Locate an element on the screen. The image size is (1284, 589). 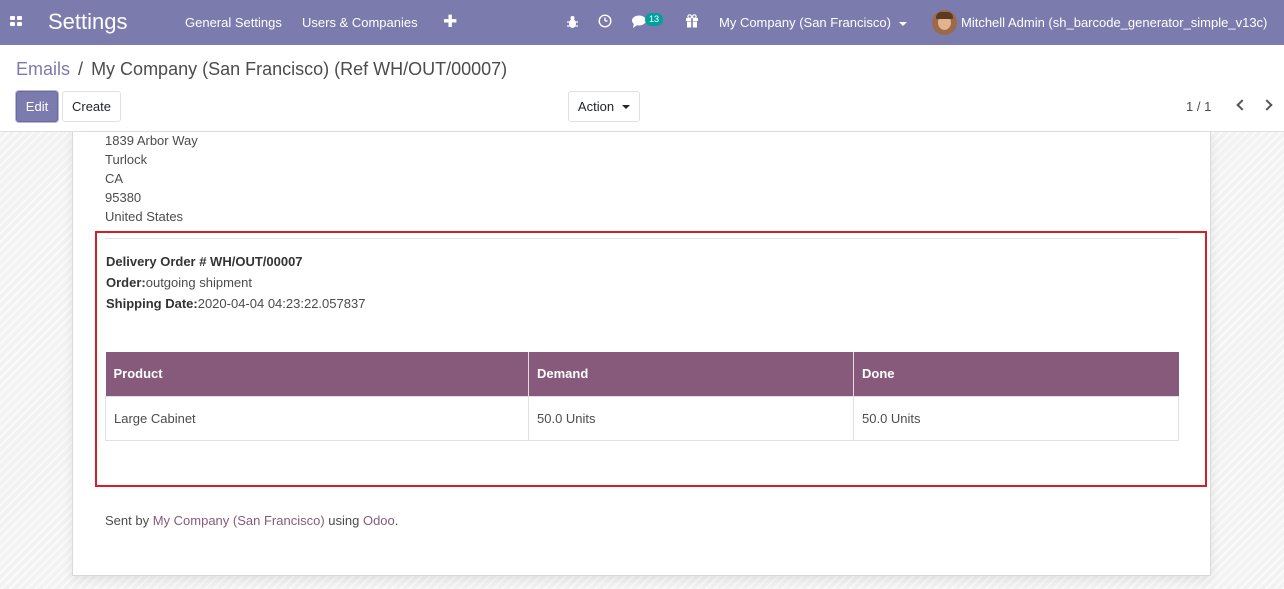
menu-users-companies: Users & Companies is located at coordinates (360, 22).